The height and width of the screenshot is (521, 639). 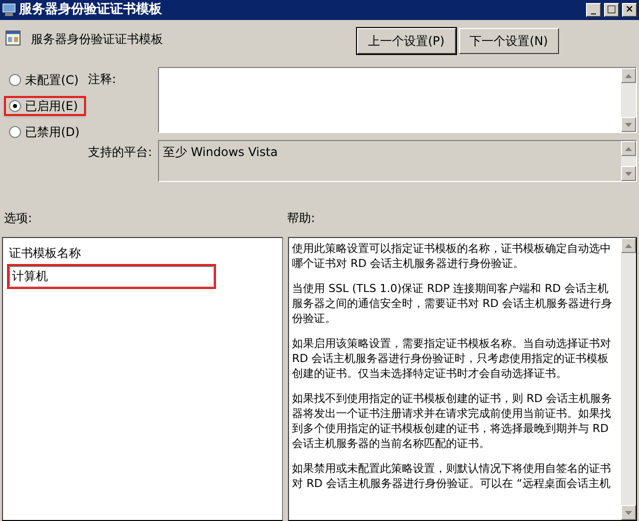 What do you see at coordinates (220, 152) in the screenshot?
I see `platform-value: 至少 Windows Vista` at bounding box center [220, 152].